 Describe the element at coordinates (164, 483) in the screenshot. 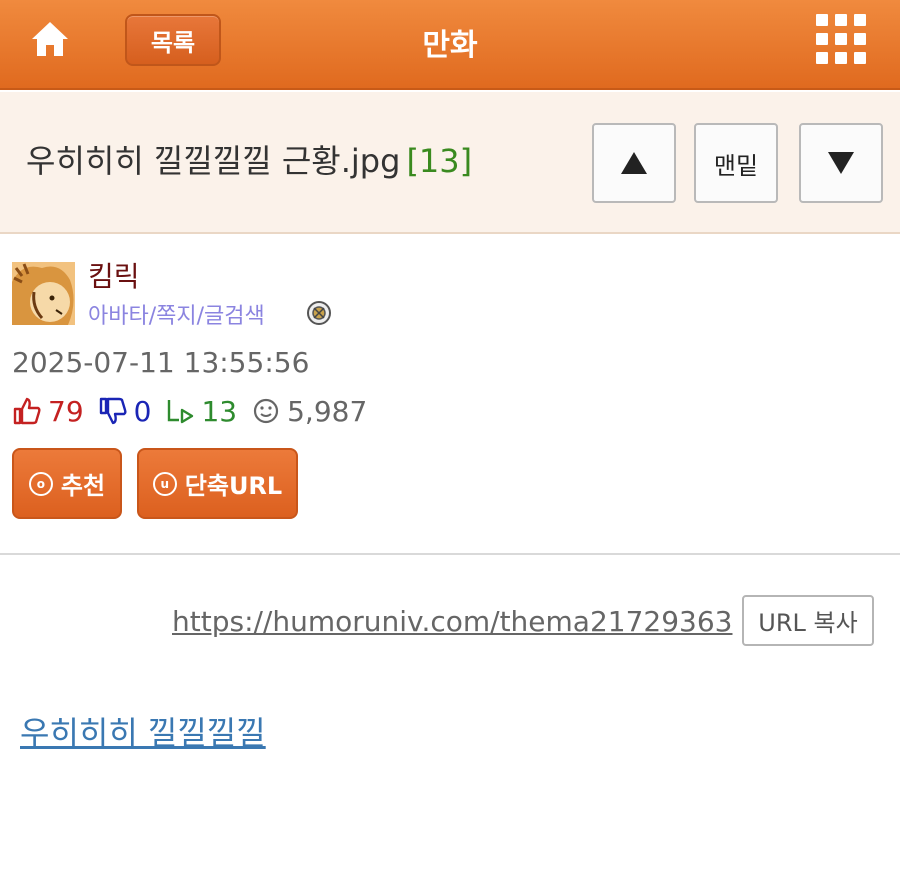

I see `short-url-icon: u` at that location.